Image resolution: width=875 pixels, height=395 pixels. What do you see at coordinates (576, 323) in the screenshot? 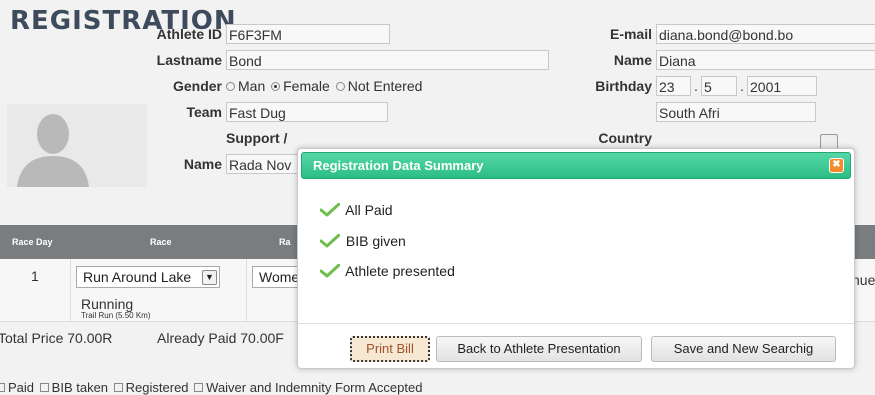
I see `dialog-separator` at bounding box center [576, 323].